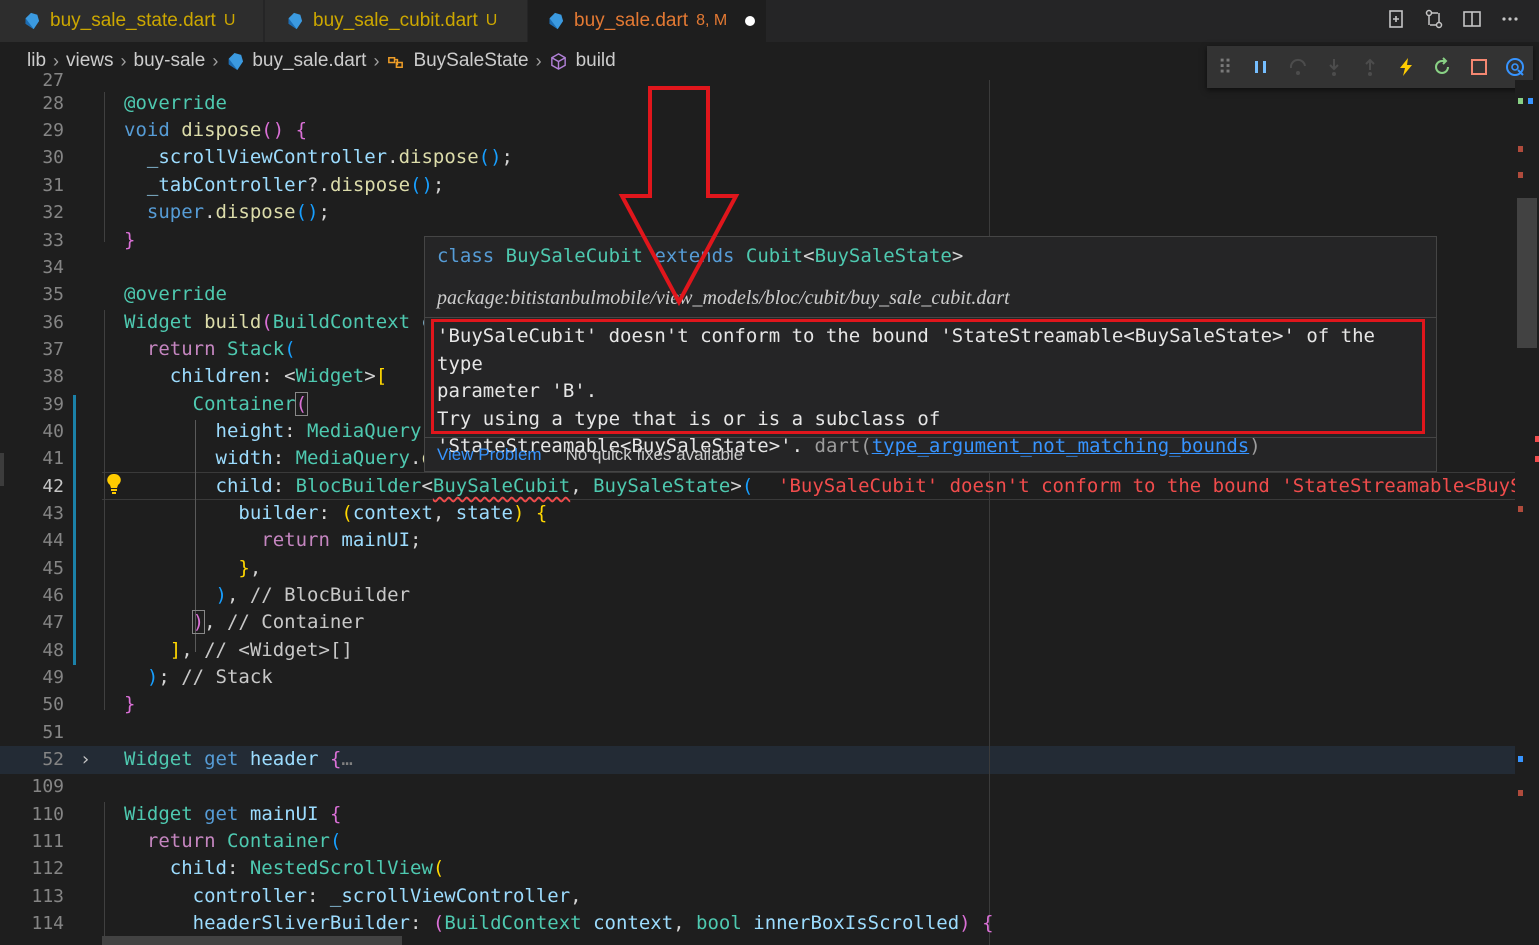 Image resolution: width=1539 pixels, height=945 pixels. What do you see at coordinates (47, 896) in the screenshot?
I see `line-number: 113` at bounding box center [47, 896].